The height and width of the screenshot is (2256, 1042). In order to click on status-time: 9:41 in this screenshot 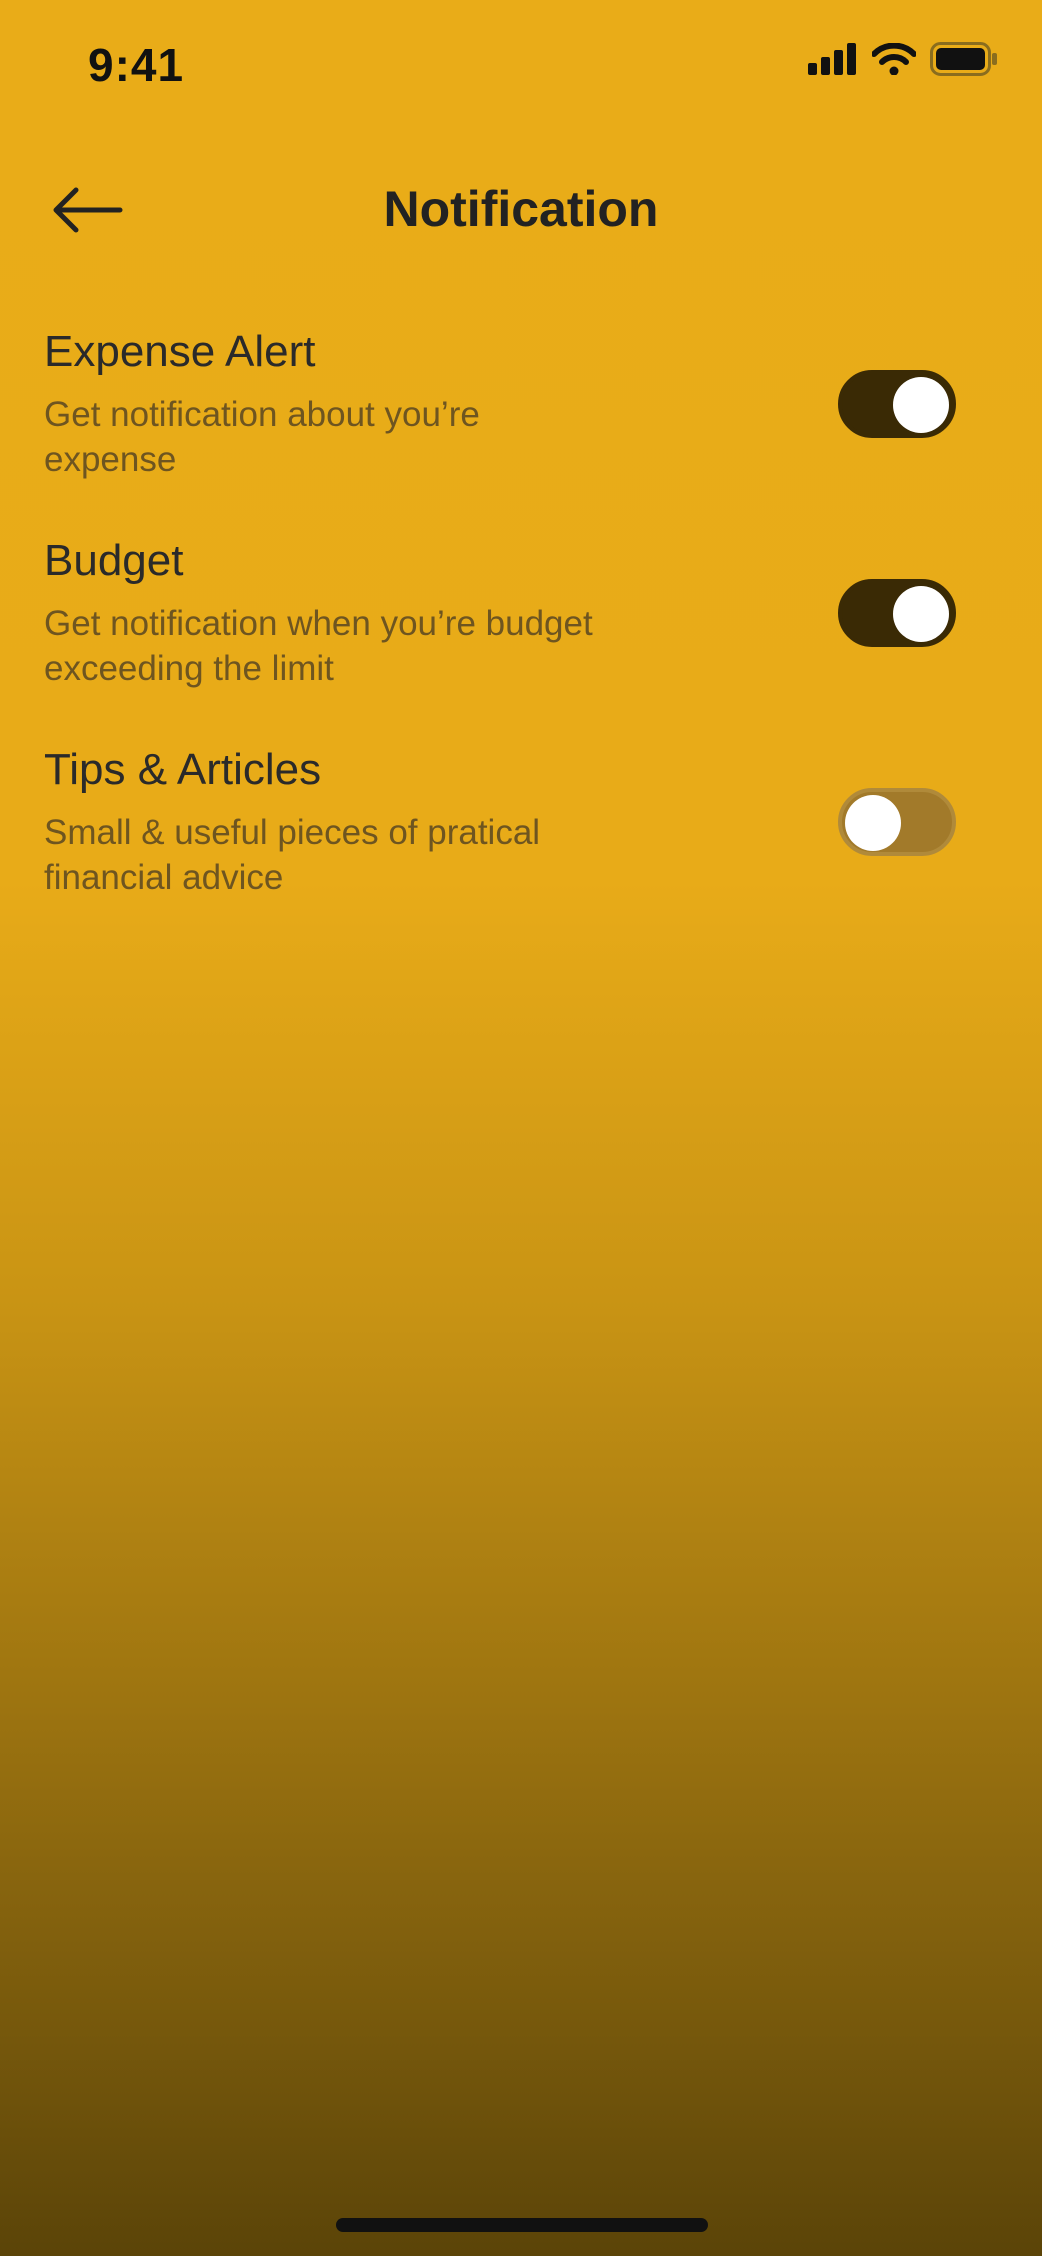, I will do `click(136, 65)`.